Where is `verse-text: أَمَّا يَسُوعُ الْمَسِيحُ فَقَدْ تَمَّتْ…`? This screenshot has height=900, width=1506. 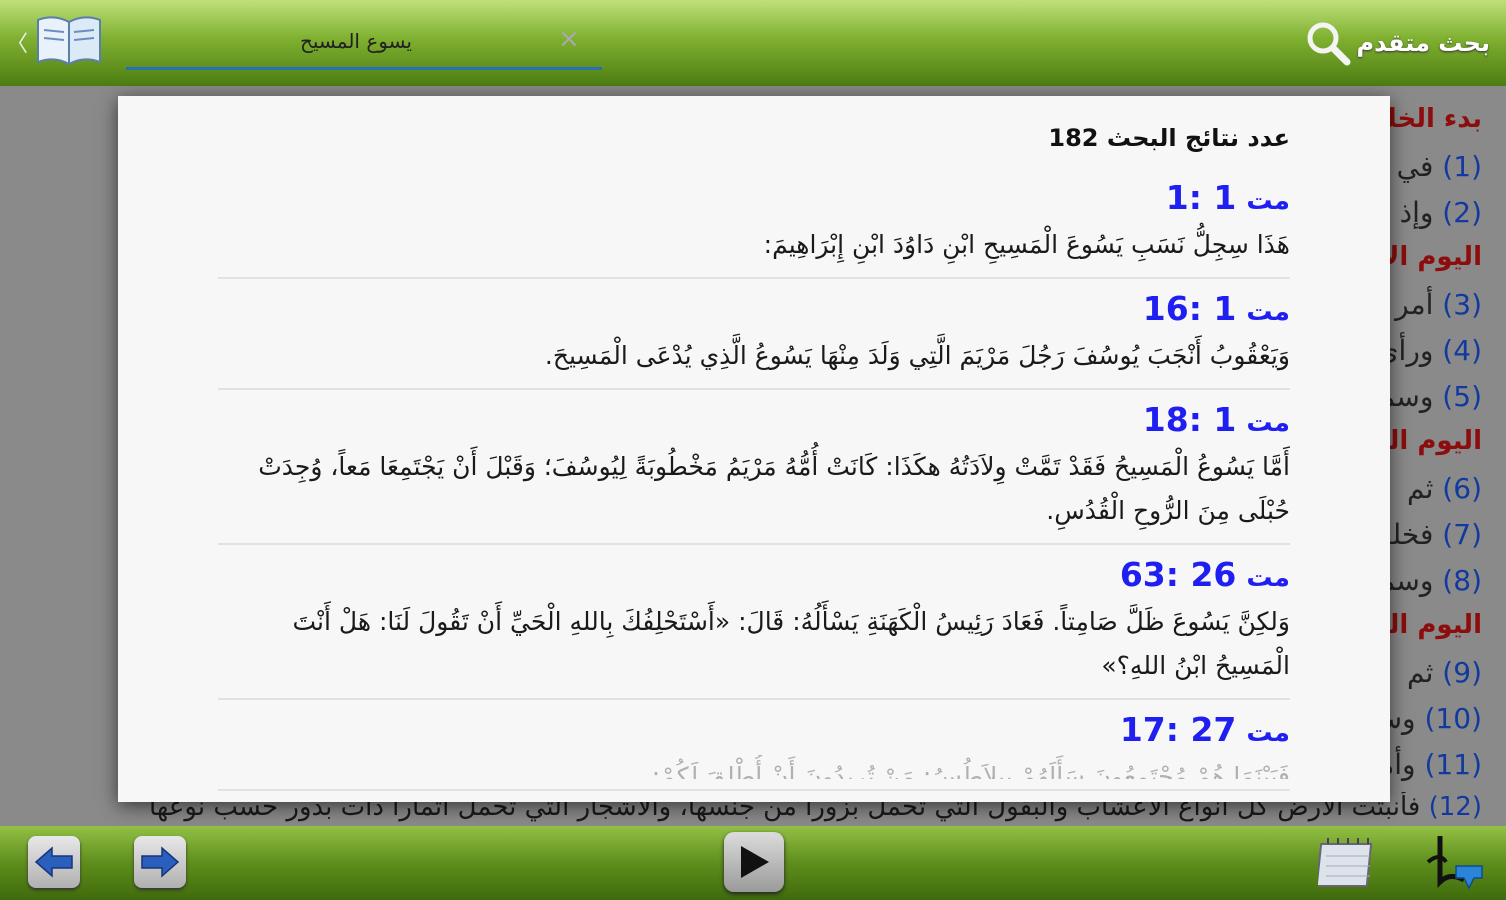
verse-text: أَمَّا يَسُوعُ الْمَسِيحُ فَقَدْ تَمَّتْ… is located at coordinates (774, 488).